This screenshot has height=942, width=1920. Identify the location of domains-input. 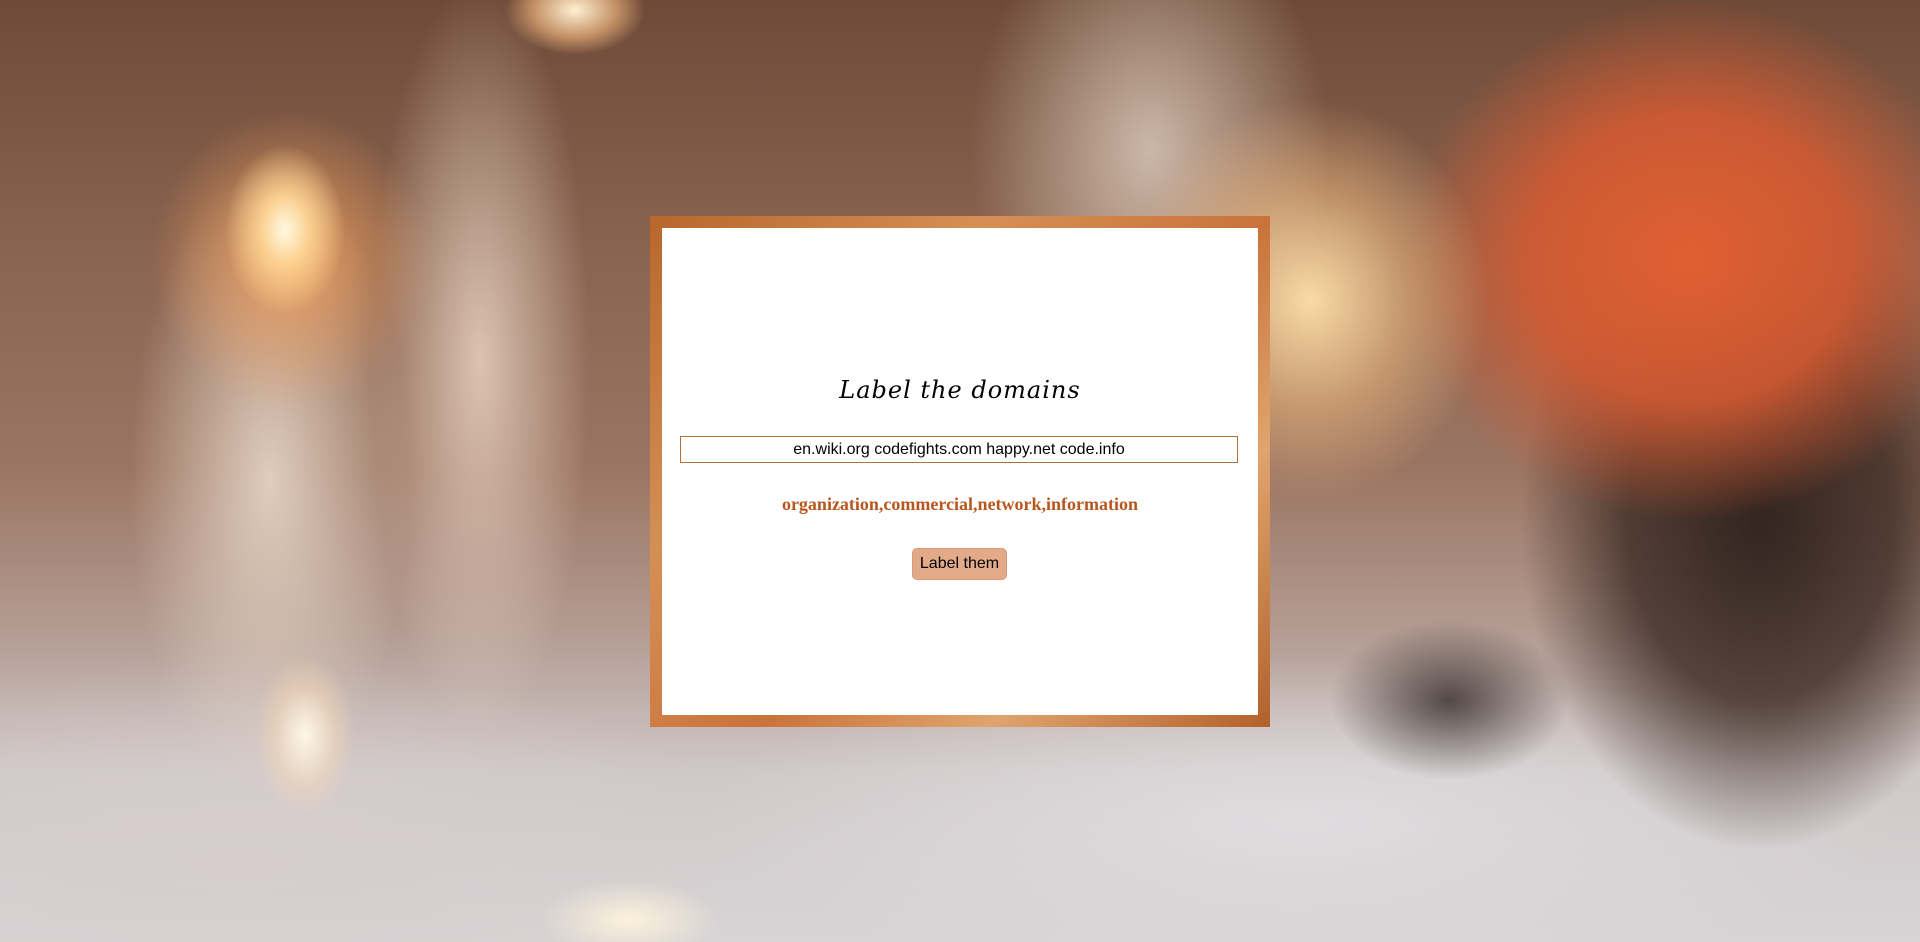
(959, 449).